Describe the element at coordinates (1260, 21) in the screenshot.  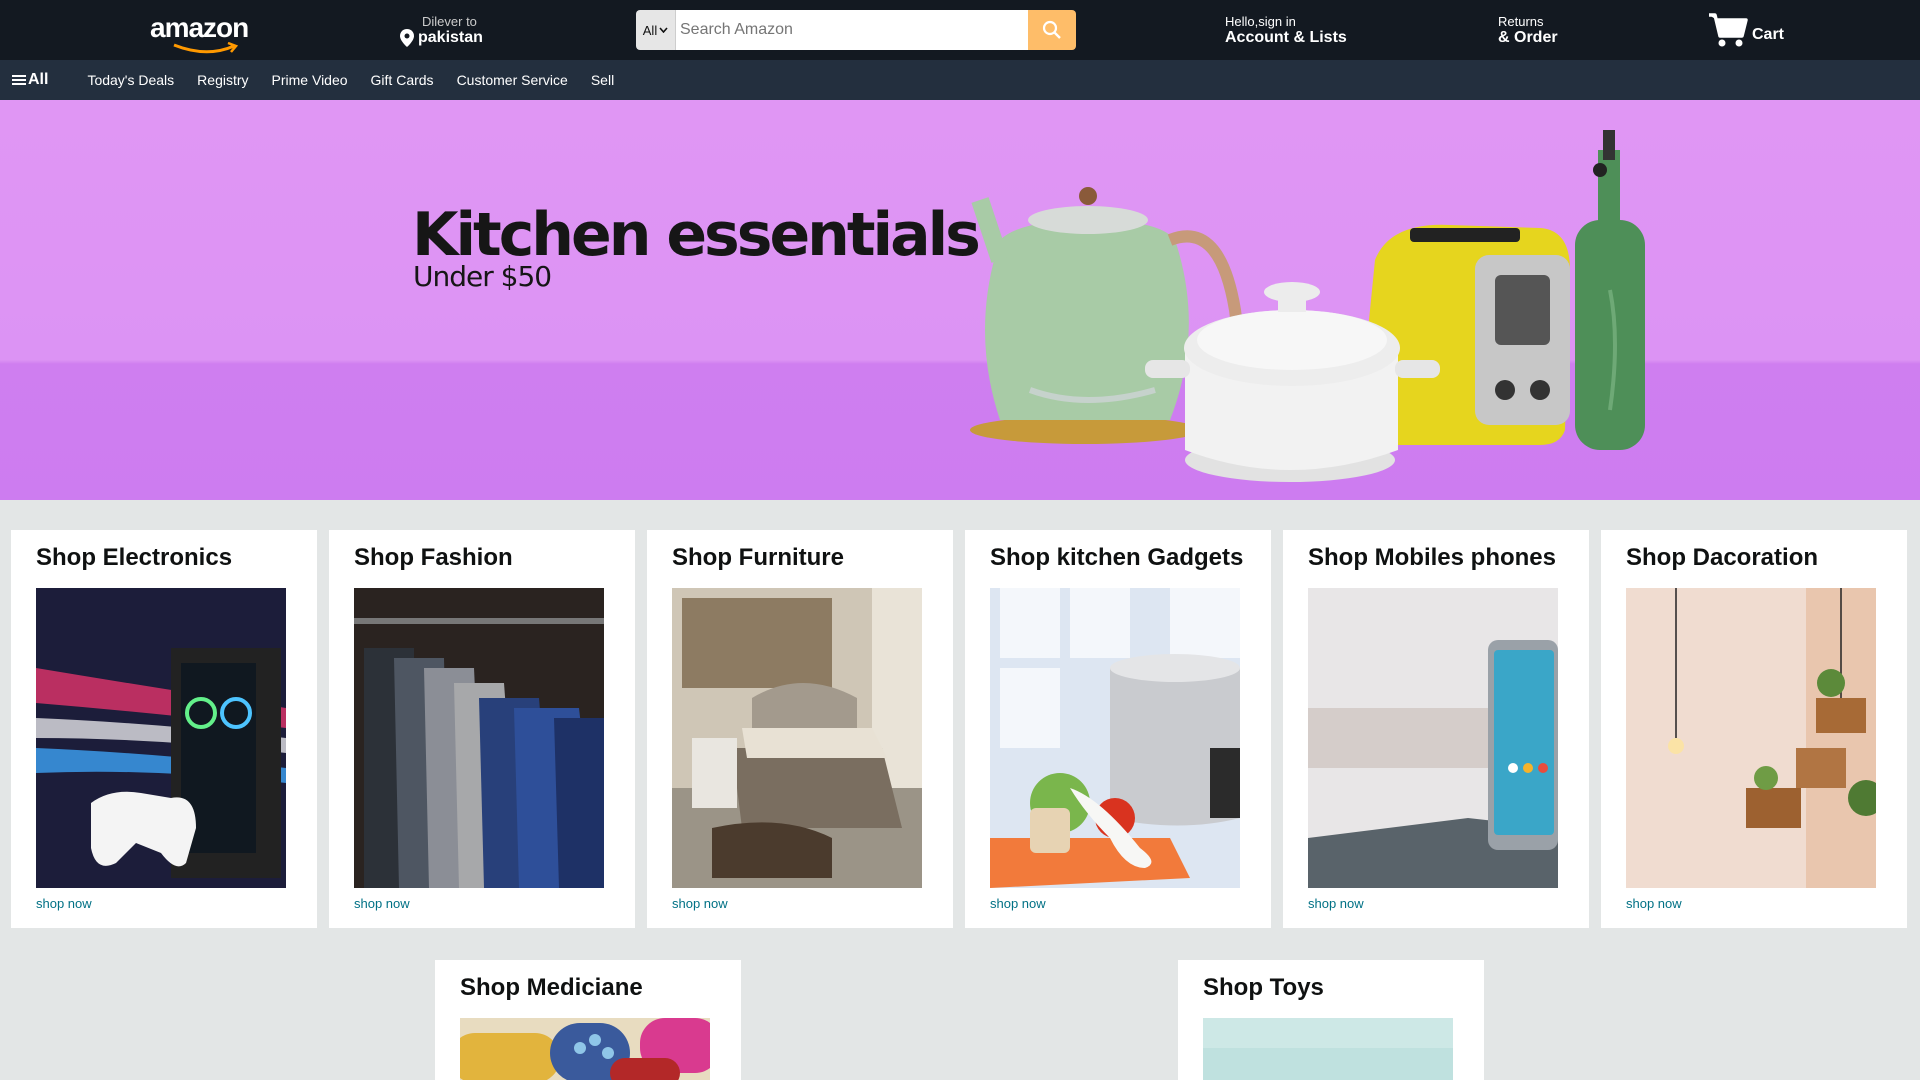
I see `account-greeting: Hello,sign in` at that location.